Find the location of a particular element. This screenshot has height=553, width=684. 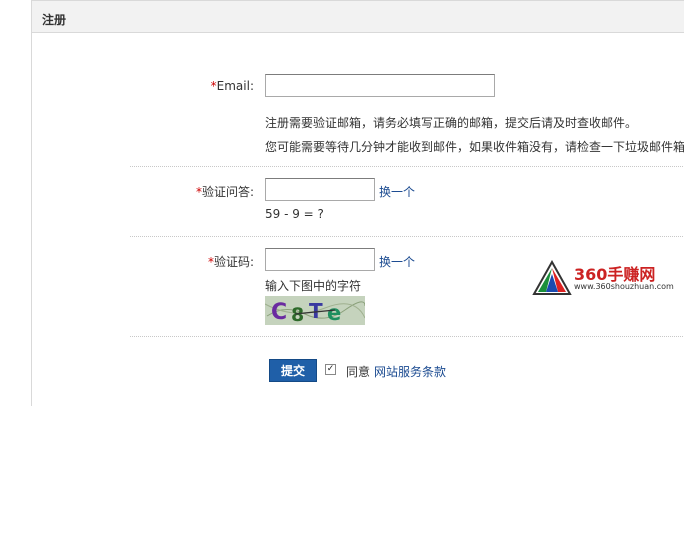

page-title: 注册 is located at coordinates (54, 20).